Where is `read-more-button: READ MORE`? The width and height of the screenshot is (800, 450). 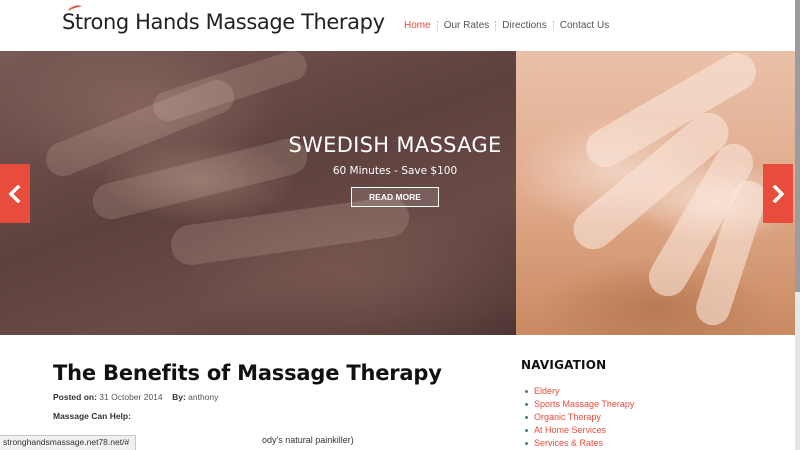 read-more-button: READ MORE is located at coordinates (395, 197).